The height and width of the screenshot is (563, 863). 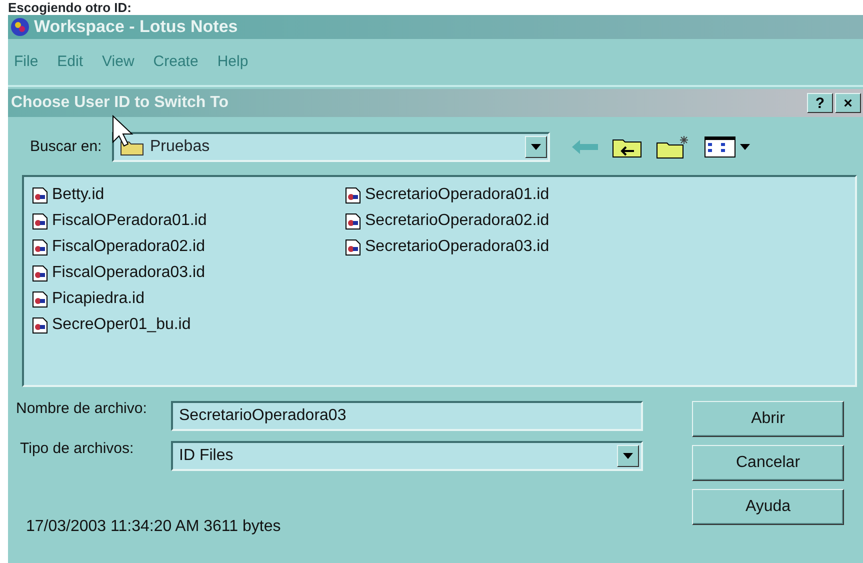 I want to click on help-button: ?, so click(x=820, y=103).